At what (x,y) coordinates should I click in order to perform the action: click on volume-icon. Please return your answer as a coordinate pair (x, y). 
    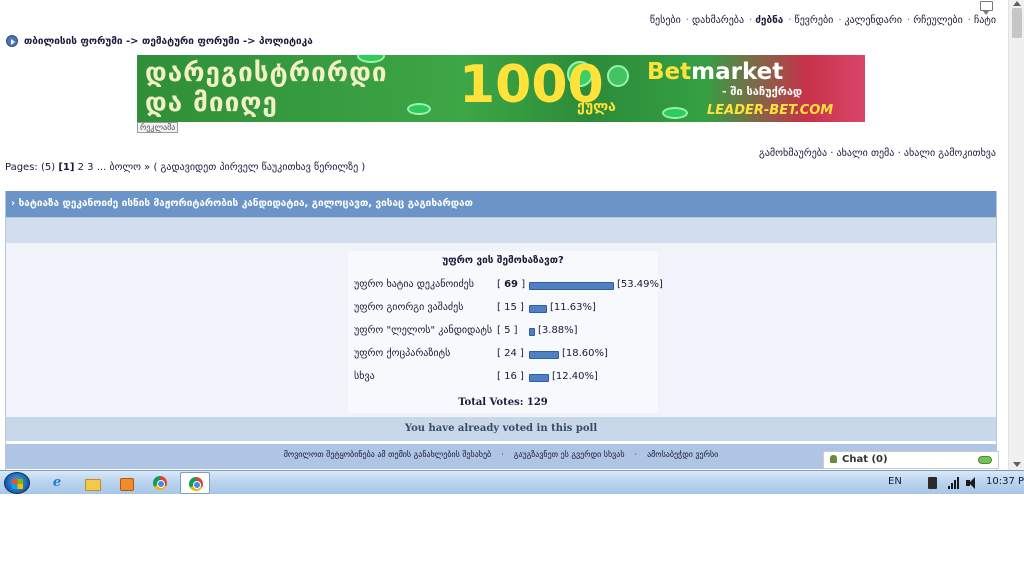
    Looking at the image, I should click on (972, 483).